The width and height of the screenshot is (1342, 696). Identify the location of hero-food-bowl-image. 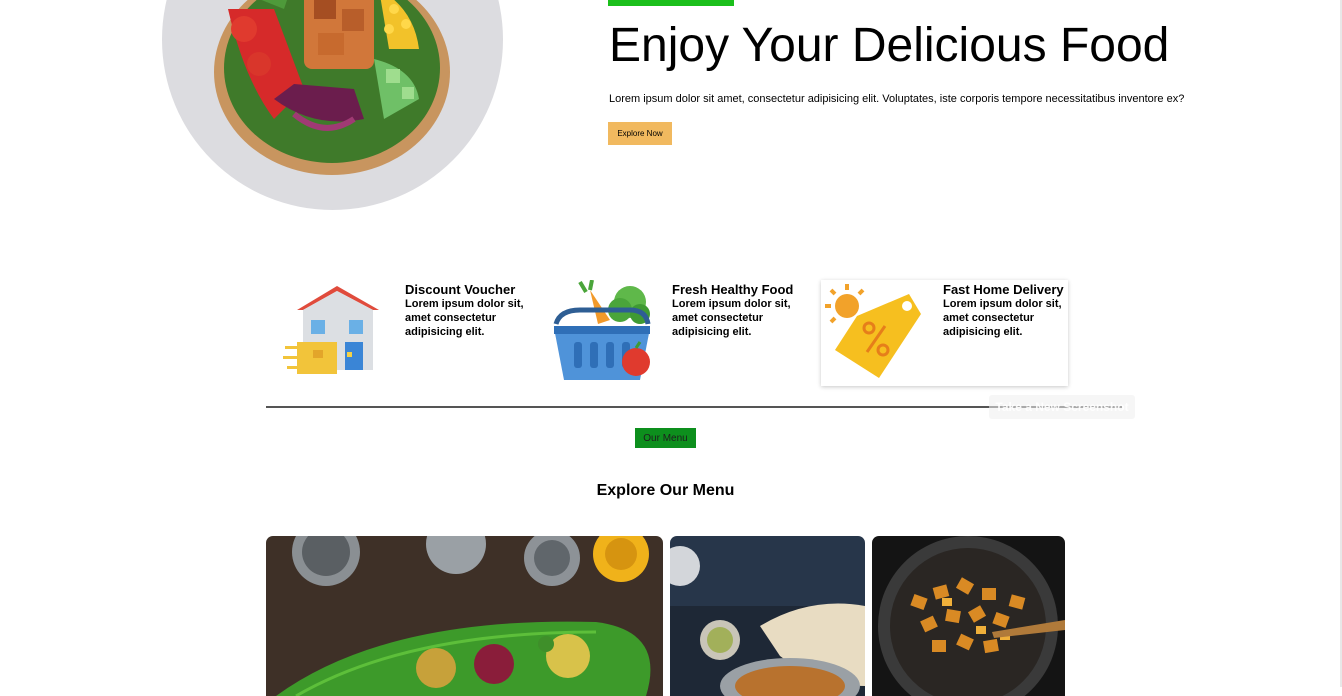
(332, 105).